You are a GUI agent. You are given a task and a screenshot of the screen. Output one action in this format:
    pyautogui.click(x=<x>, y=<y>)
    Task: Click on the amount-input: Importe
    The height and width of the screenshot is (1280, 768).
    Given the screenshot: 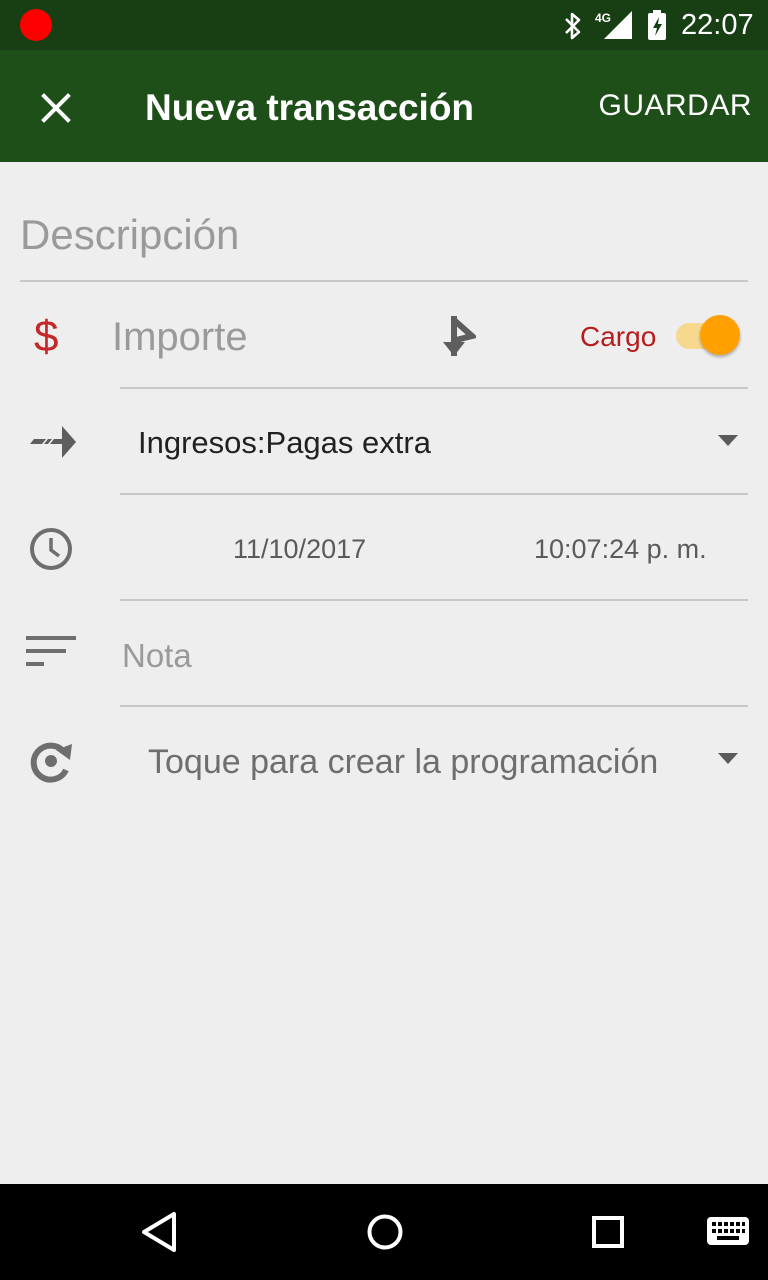 What is the action you would take?
    pyautogui.click(x=180, y=337)
    